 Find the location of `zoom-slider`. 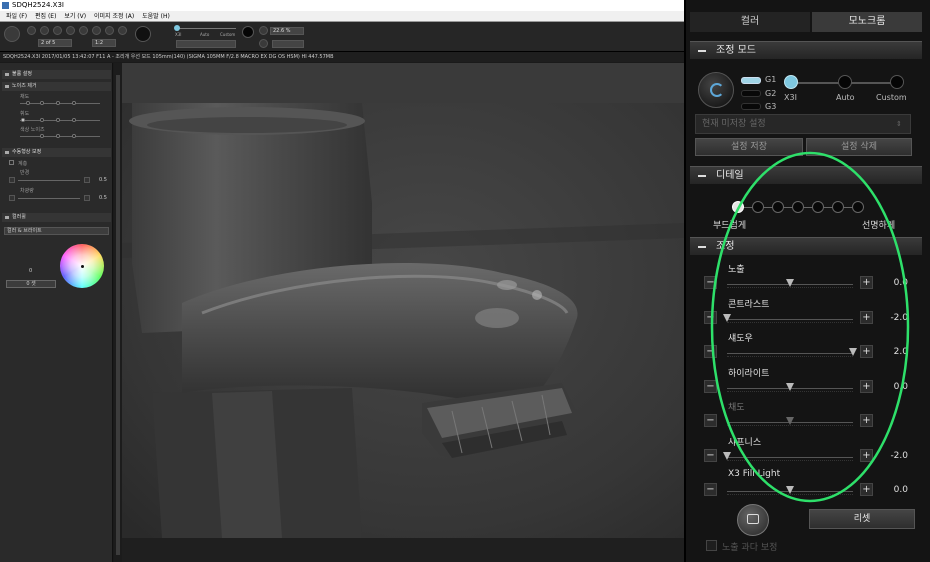

zoom-slider is located at coordinates (288, 44).